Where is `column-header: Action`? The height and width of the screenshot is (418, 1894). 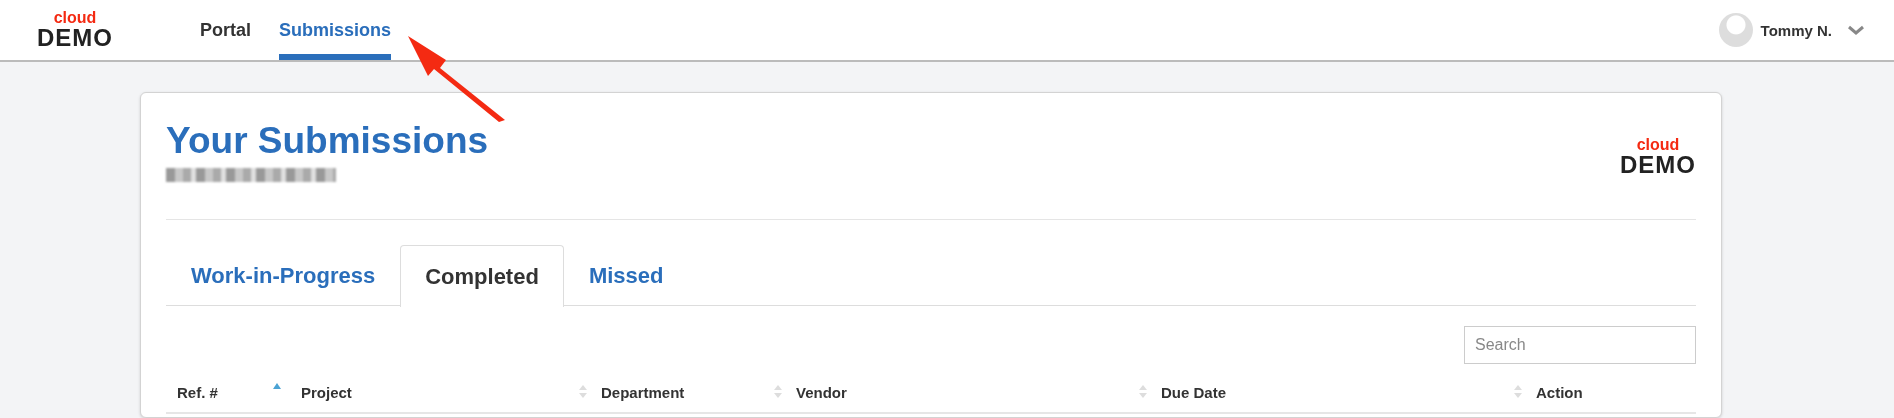 column-header: Action is located at coordinates (1559, 392).